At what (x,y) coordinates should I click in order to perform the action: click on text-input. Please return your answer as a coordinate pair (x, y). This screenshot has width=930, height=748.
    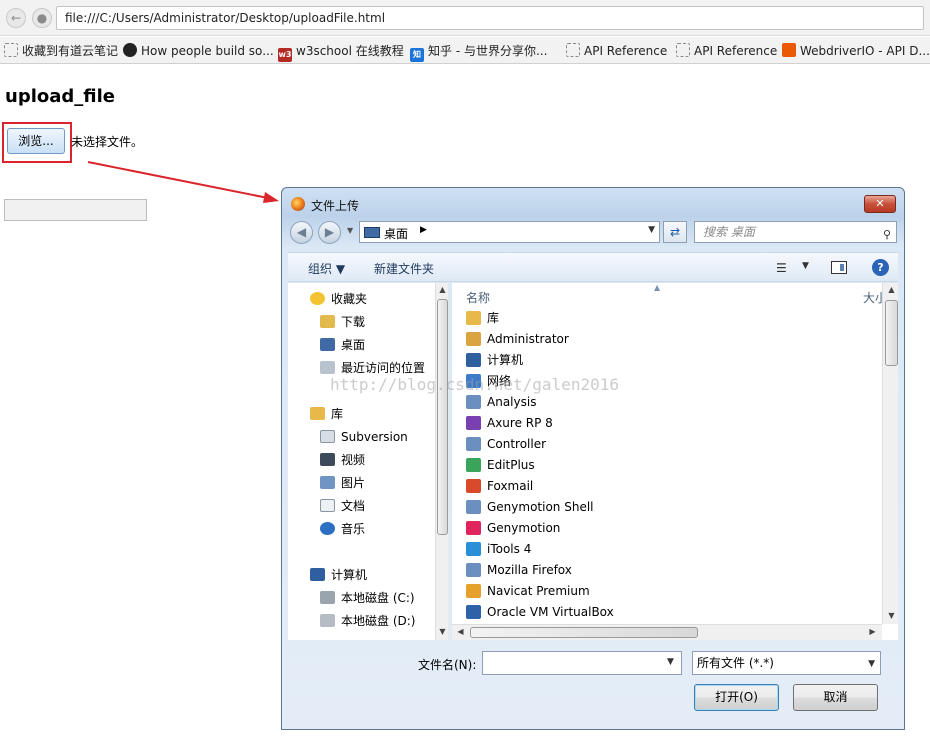
    Looking at the image, I should click on (75, 210).